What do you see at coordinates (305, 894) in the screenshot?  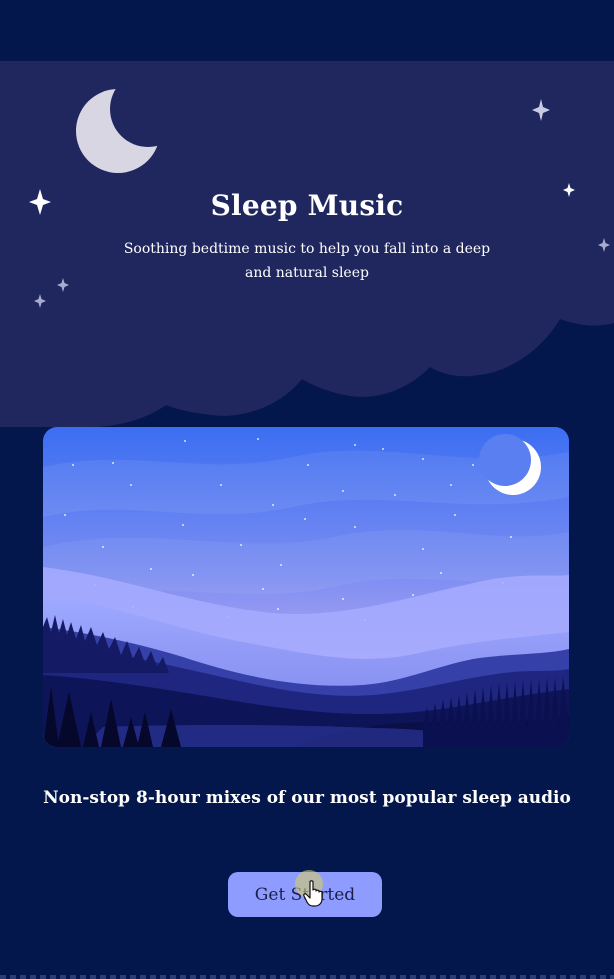 I see `get-started-button: Get Started` at bounding box center [305, 894].